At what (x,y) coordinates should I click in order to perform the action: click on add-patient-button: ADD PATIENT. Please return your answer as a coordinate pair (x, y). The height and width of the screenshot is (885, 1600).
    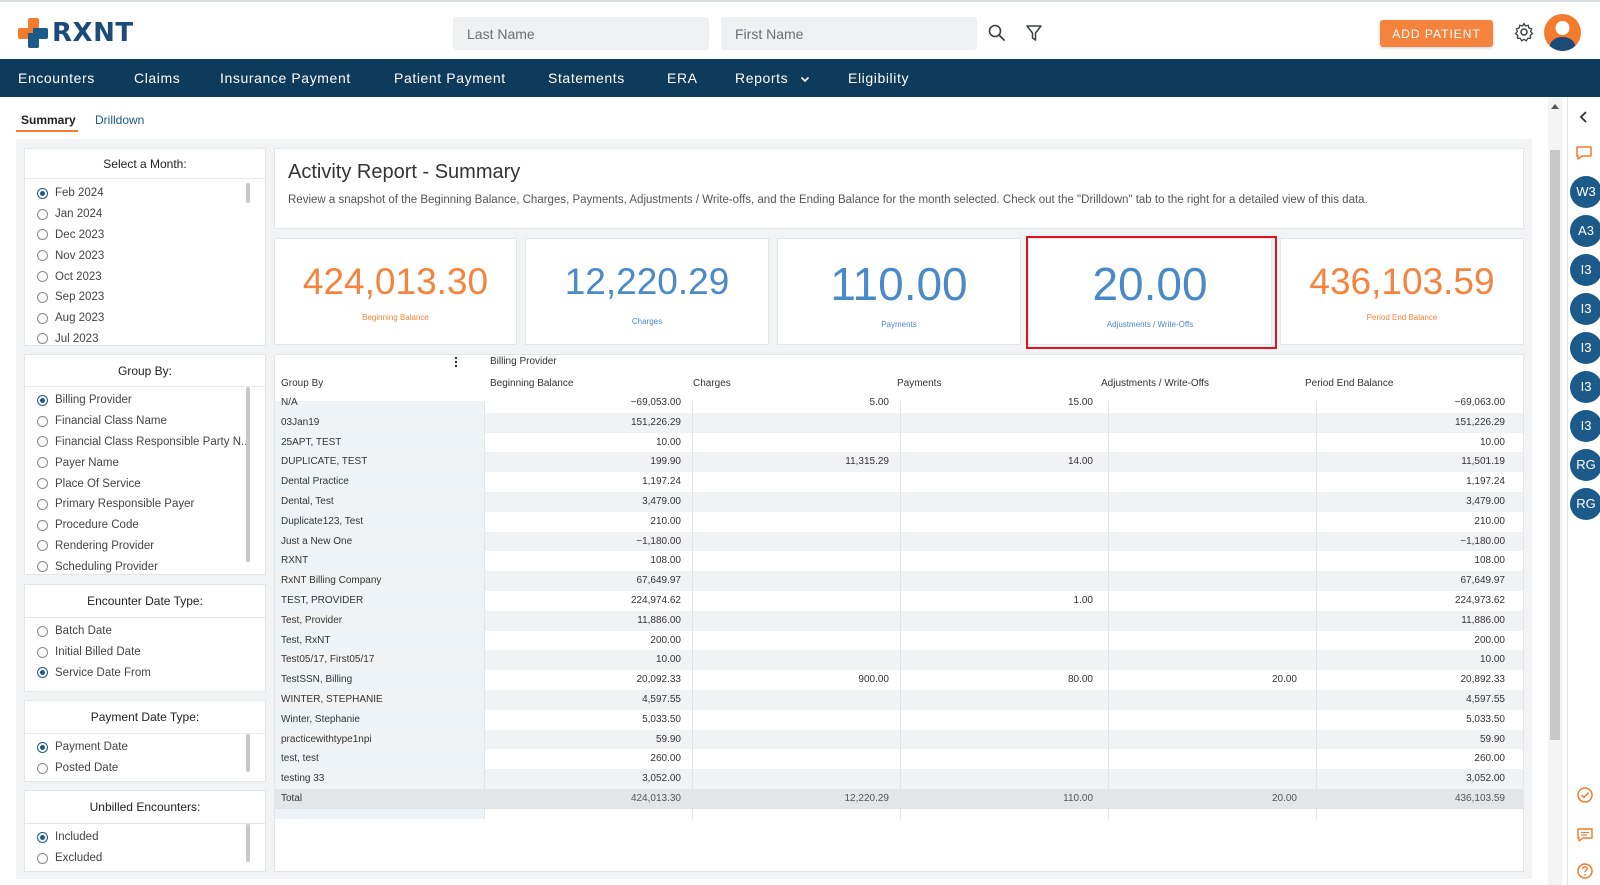
    Looking at the image, I should click on (1436, 33).